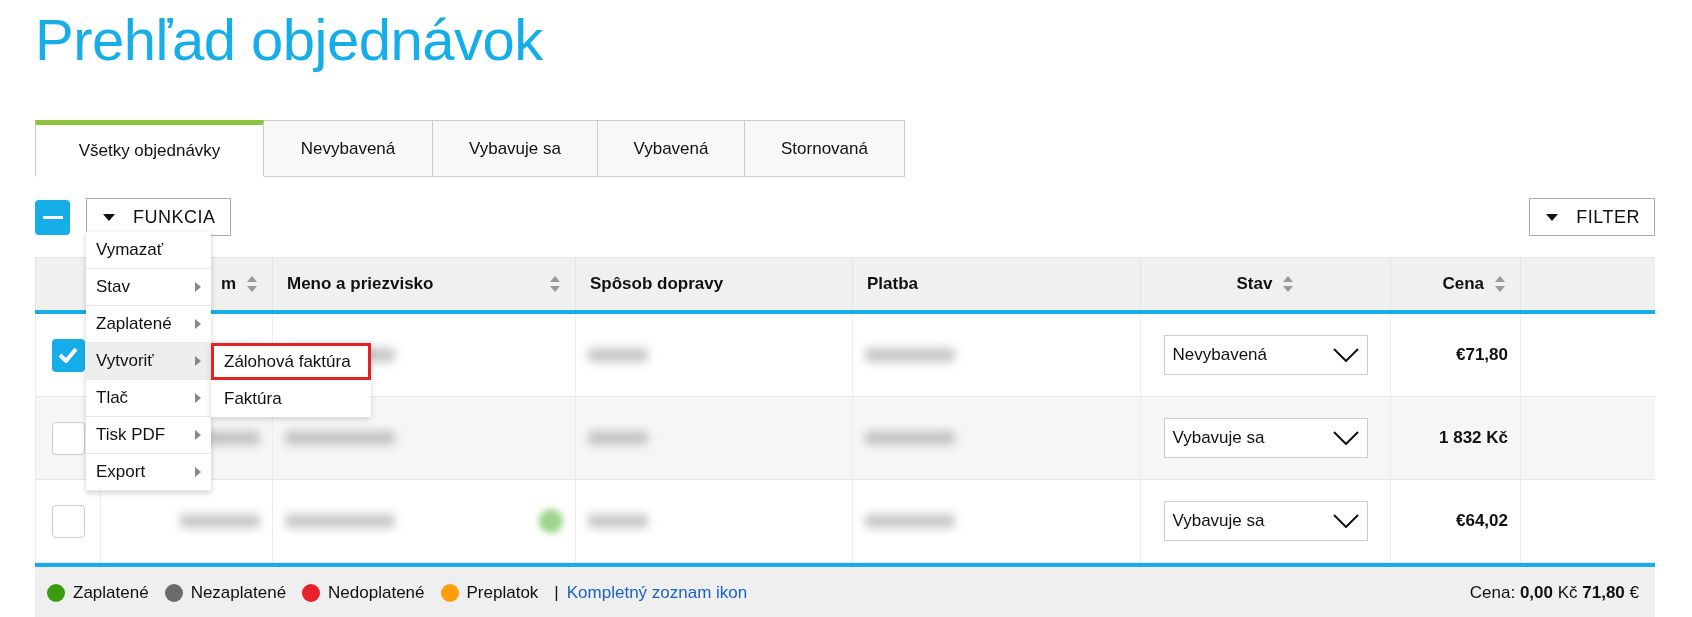 The height and width of the screenshot is (617, 1692). What do you see at coordinates (1473, 438) in the screenshot?
I see `price: 1 832 Kč` at bounding box center [1473, 438].